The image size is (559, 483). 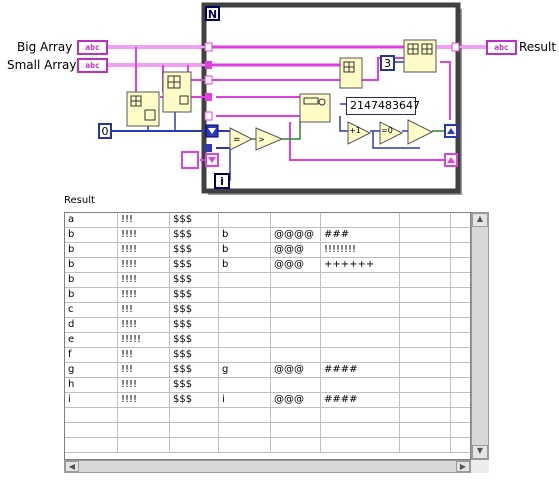 I want to click on result-terminal: abc, so click(x=501, y=47).